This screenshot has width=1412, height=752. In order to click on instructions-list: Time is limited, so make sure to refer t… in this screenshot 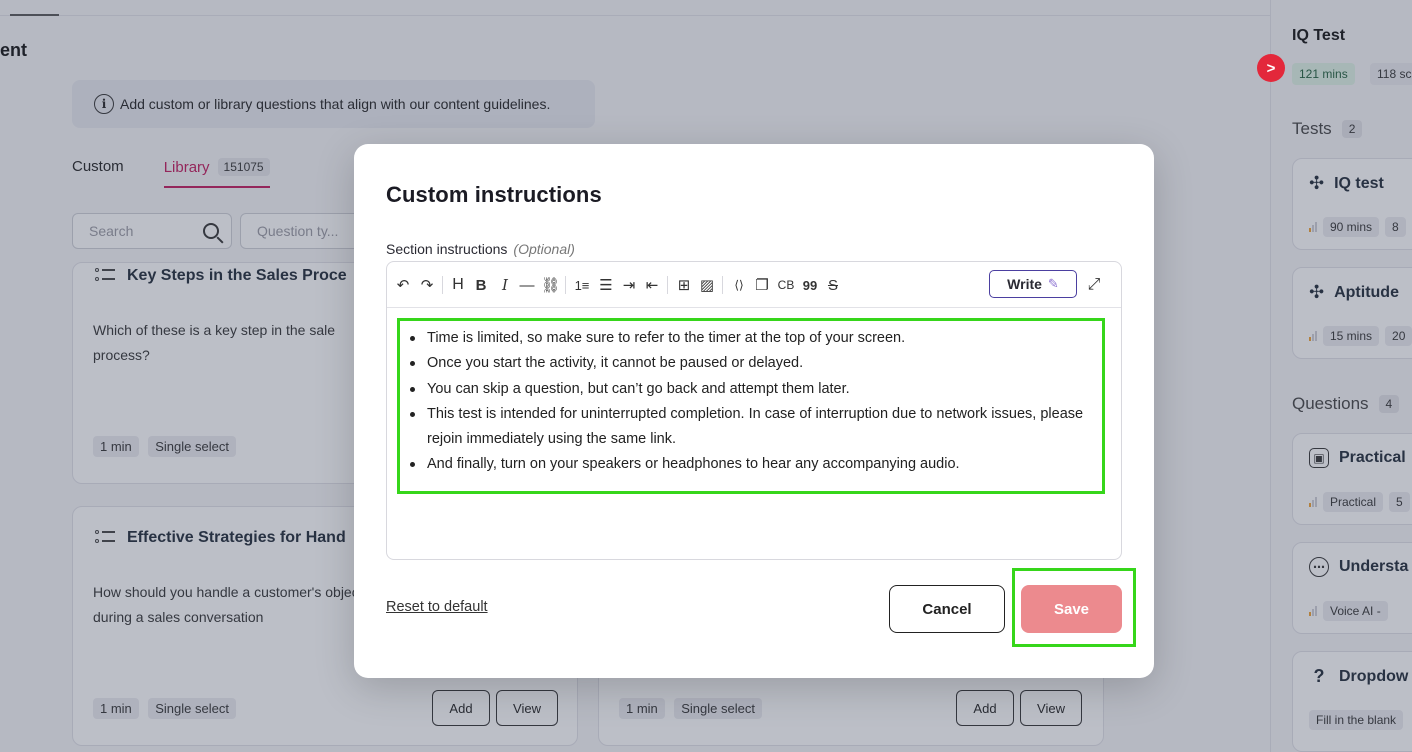, I will do `click(751, 402)`.